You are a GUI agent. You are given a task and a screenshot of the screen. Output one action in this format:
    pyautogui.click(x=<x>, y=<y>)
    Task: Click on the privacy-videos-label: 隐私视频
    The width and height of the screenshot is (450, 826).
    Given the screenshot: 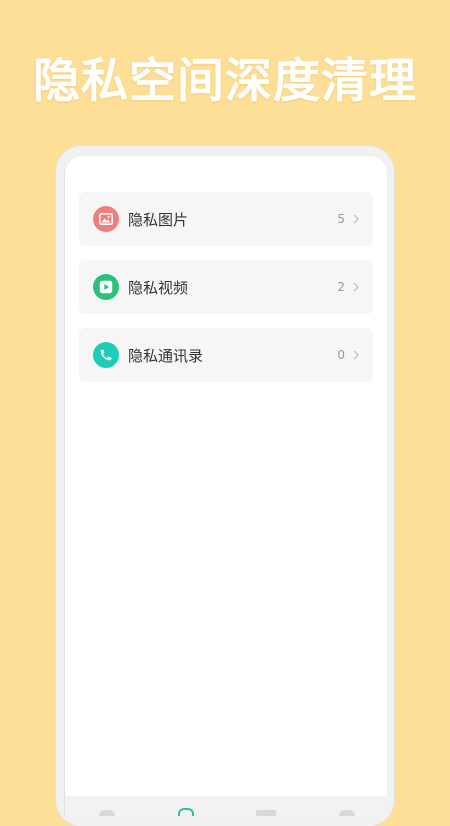 What is the action you would take?
    pyautogui.click(x=158, y=287)
    